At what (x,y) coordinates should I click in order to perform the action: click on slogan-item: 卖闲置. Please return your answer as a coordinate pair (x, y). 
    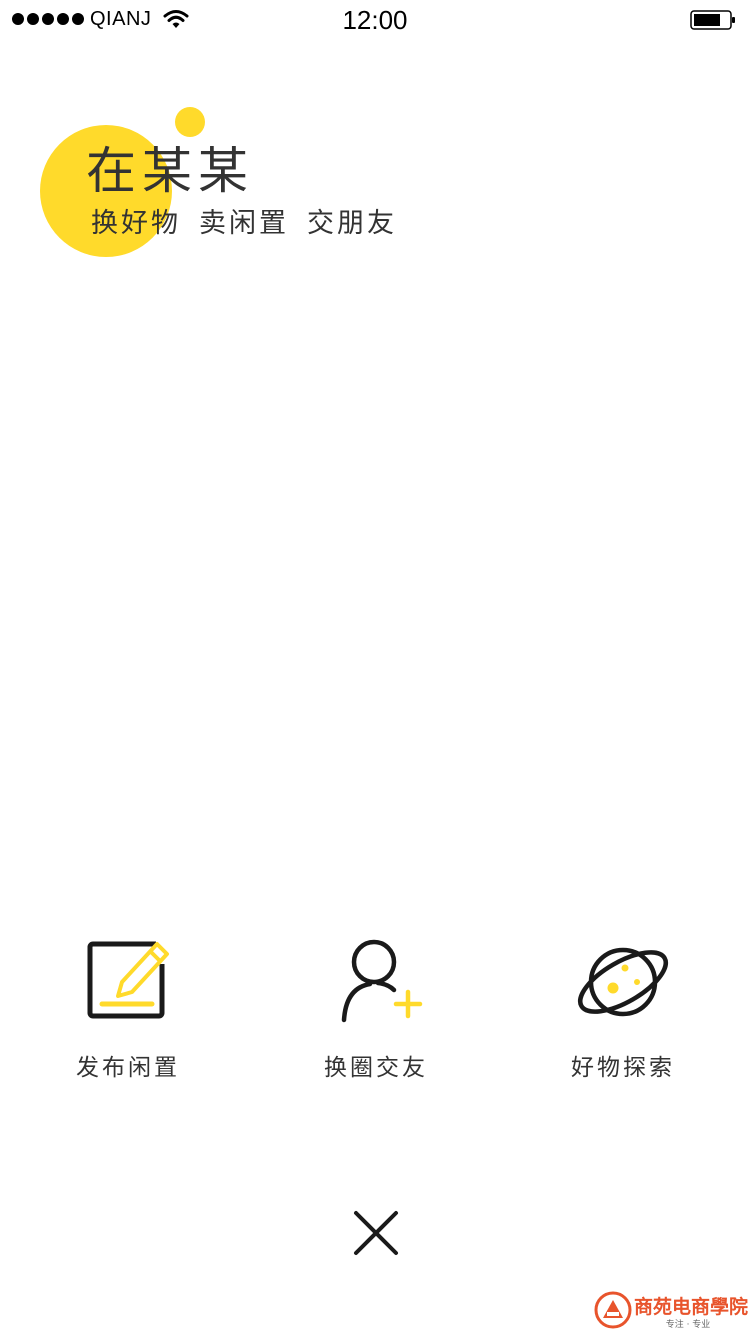
    Looking at the image, I should click on (244, 223).